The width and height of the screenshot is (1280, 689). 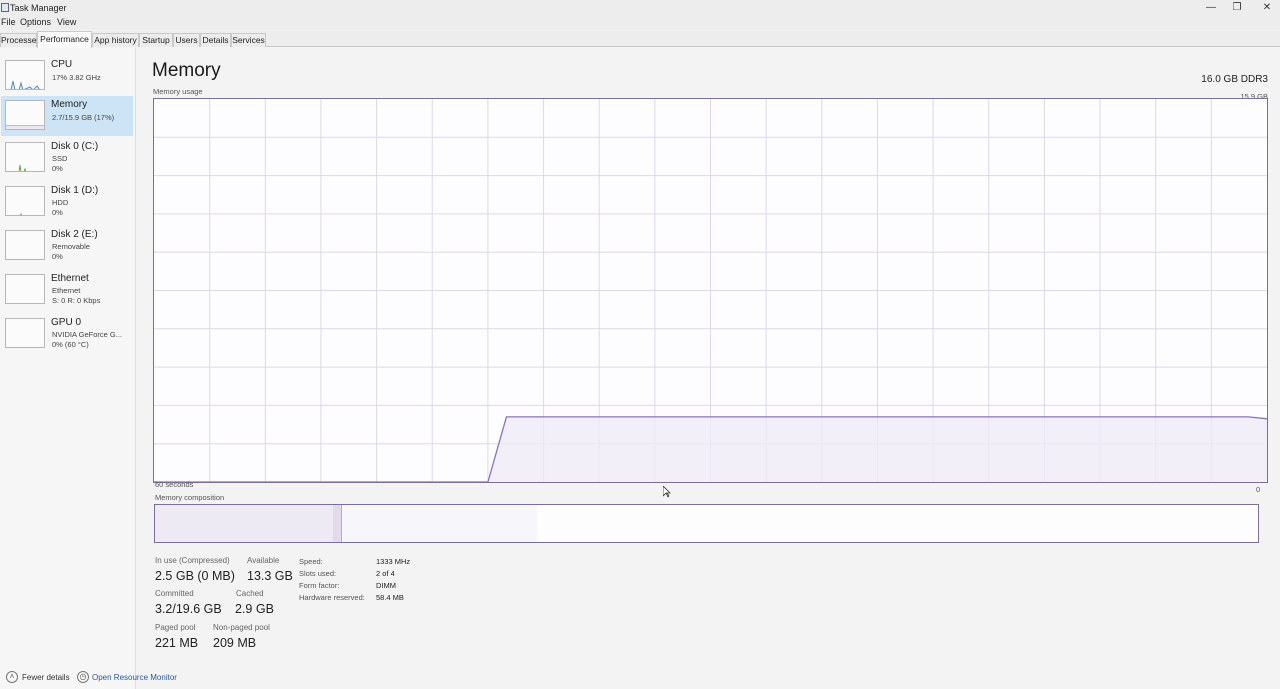 I want to click on sidebar-item-gpu0: GPU 0 NVIDIA GeForce G... 0% (60 °C), so click(x=67, y=334).